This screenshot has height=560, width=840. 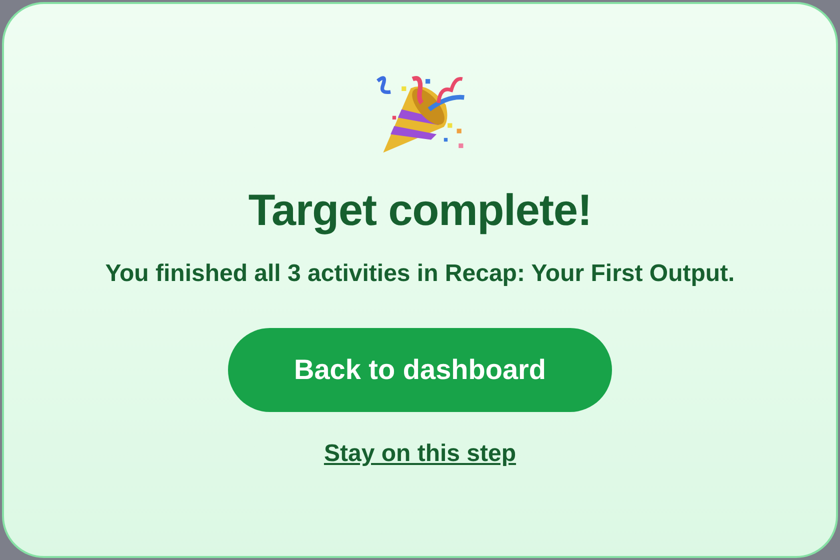 I want to click on dialog-title: Target complete!, so click(x=420, y=211).